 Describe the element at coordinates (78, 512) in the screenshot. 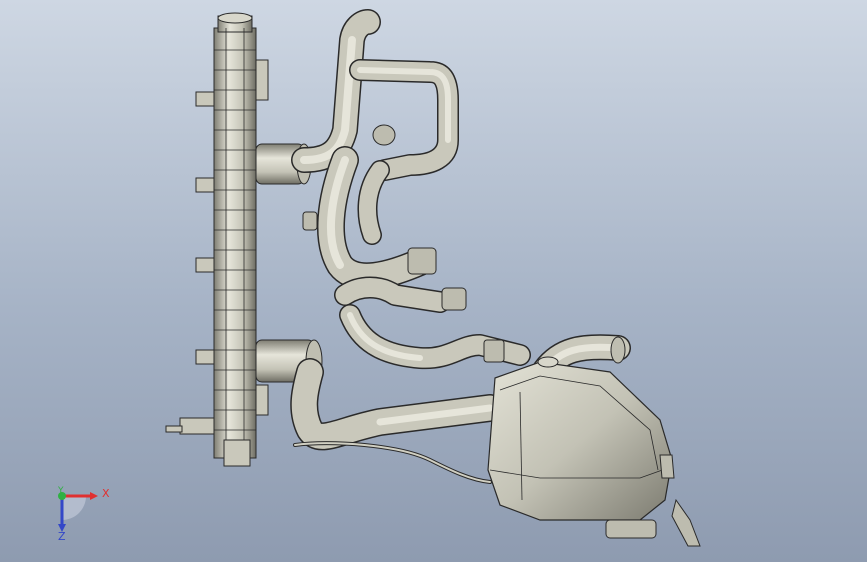

I see `coordinate-triad` at that location.